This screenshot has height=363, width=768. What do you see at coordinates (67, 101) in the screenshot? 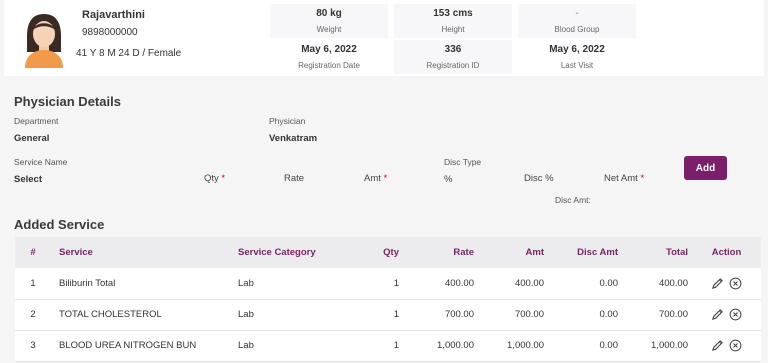
I see `physician-details-title: Physician Details` at bounding box center [67, 101].